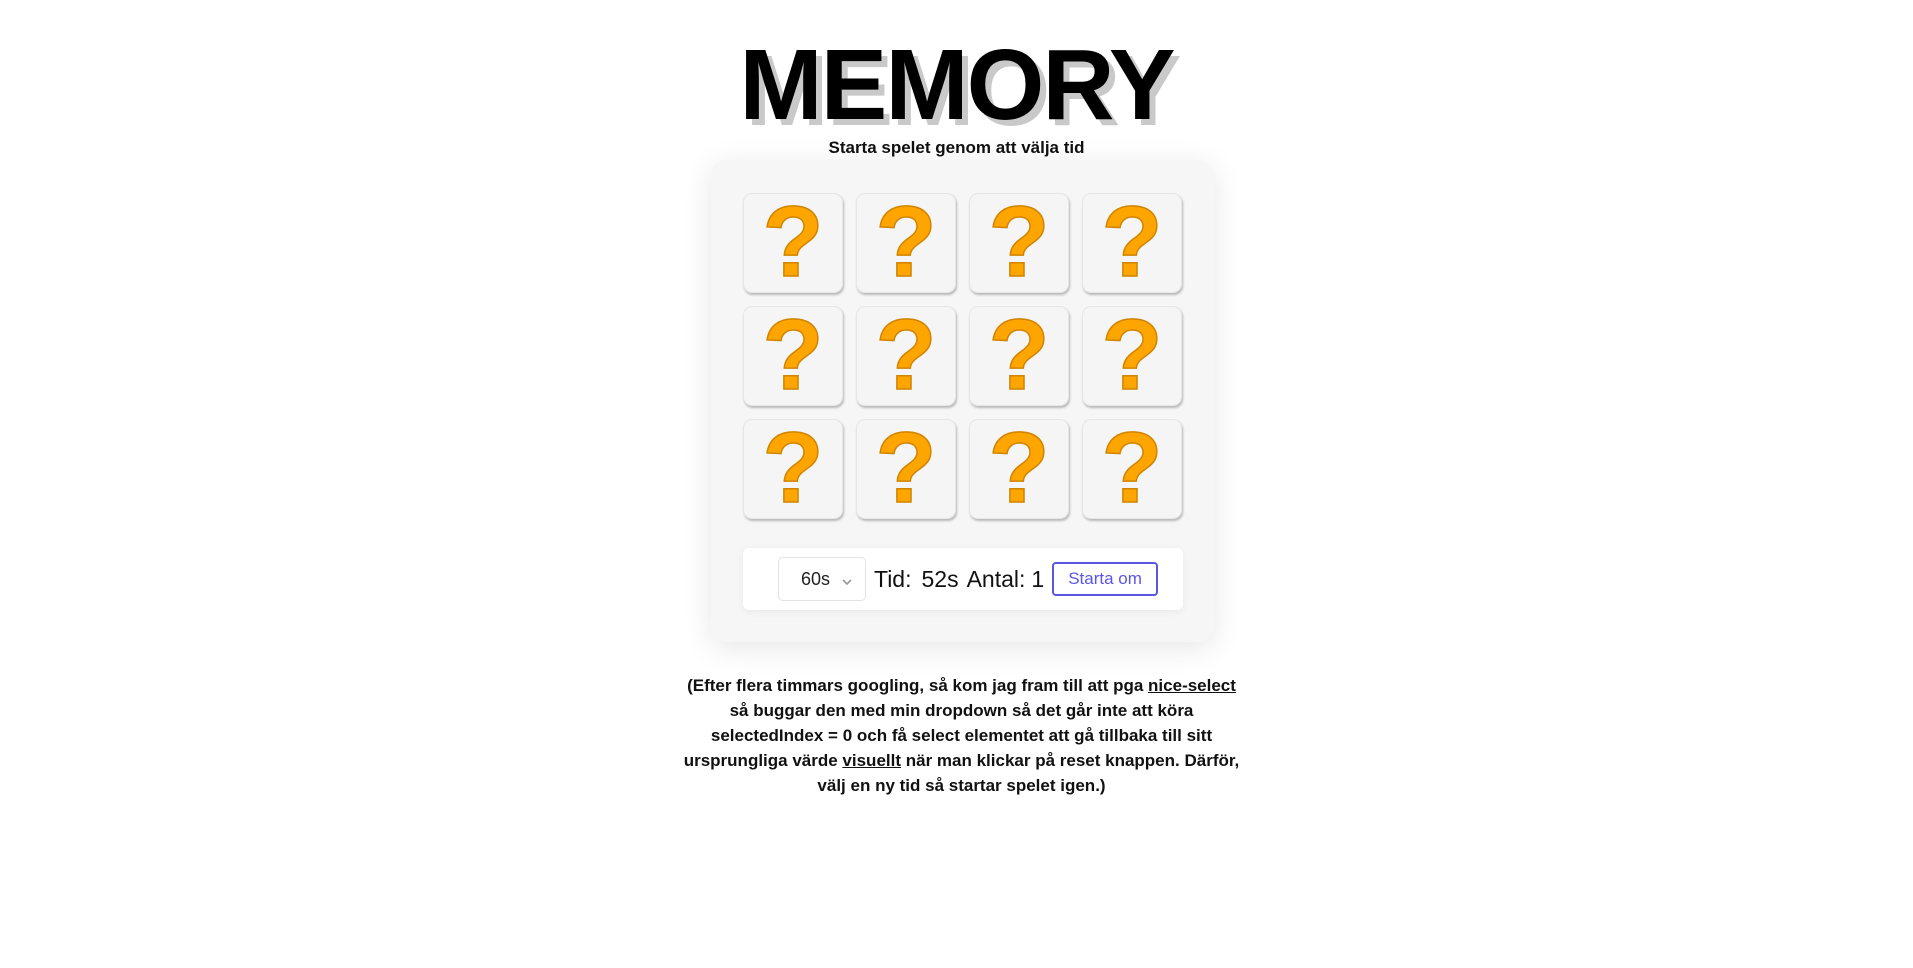 Image resolution: width=1913 pixels, height=968 pixels. I want to click on count-label: Antal:, so click(996, 578).